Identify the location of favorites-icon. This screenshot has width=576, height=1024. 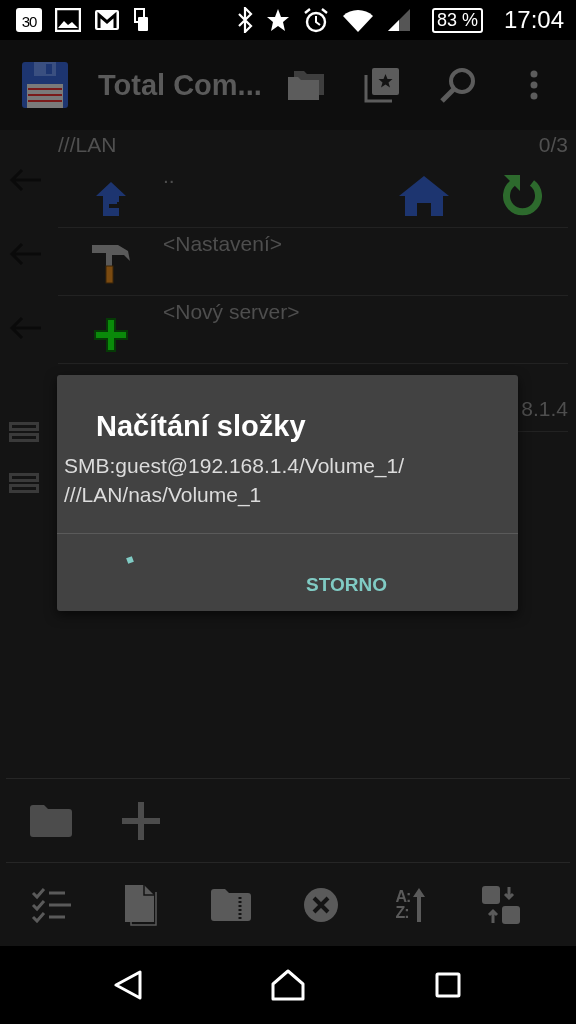
(382, 85).